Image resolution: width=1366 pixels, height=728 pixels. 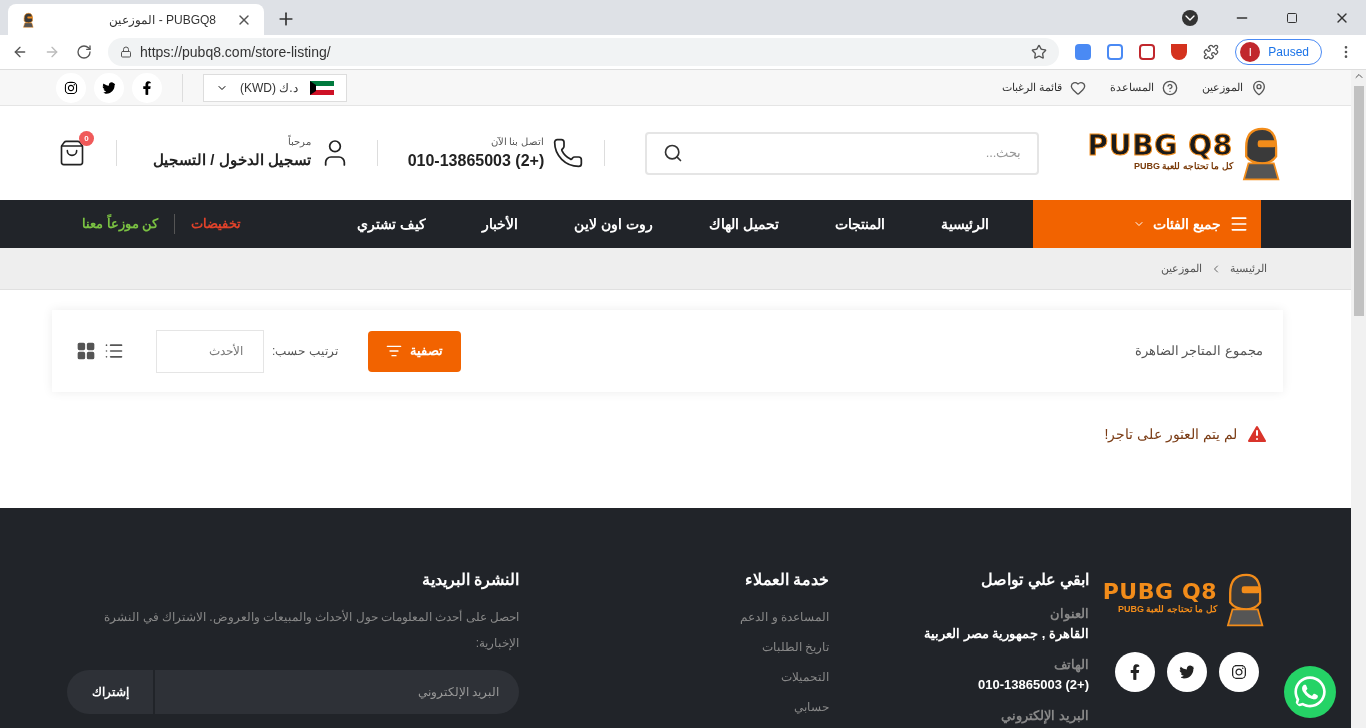 I want to click on nav-link: تحميل الهاك, so click(x=744, y=224).